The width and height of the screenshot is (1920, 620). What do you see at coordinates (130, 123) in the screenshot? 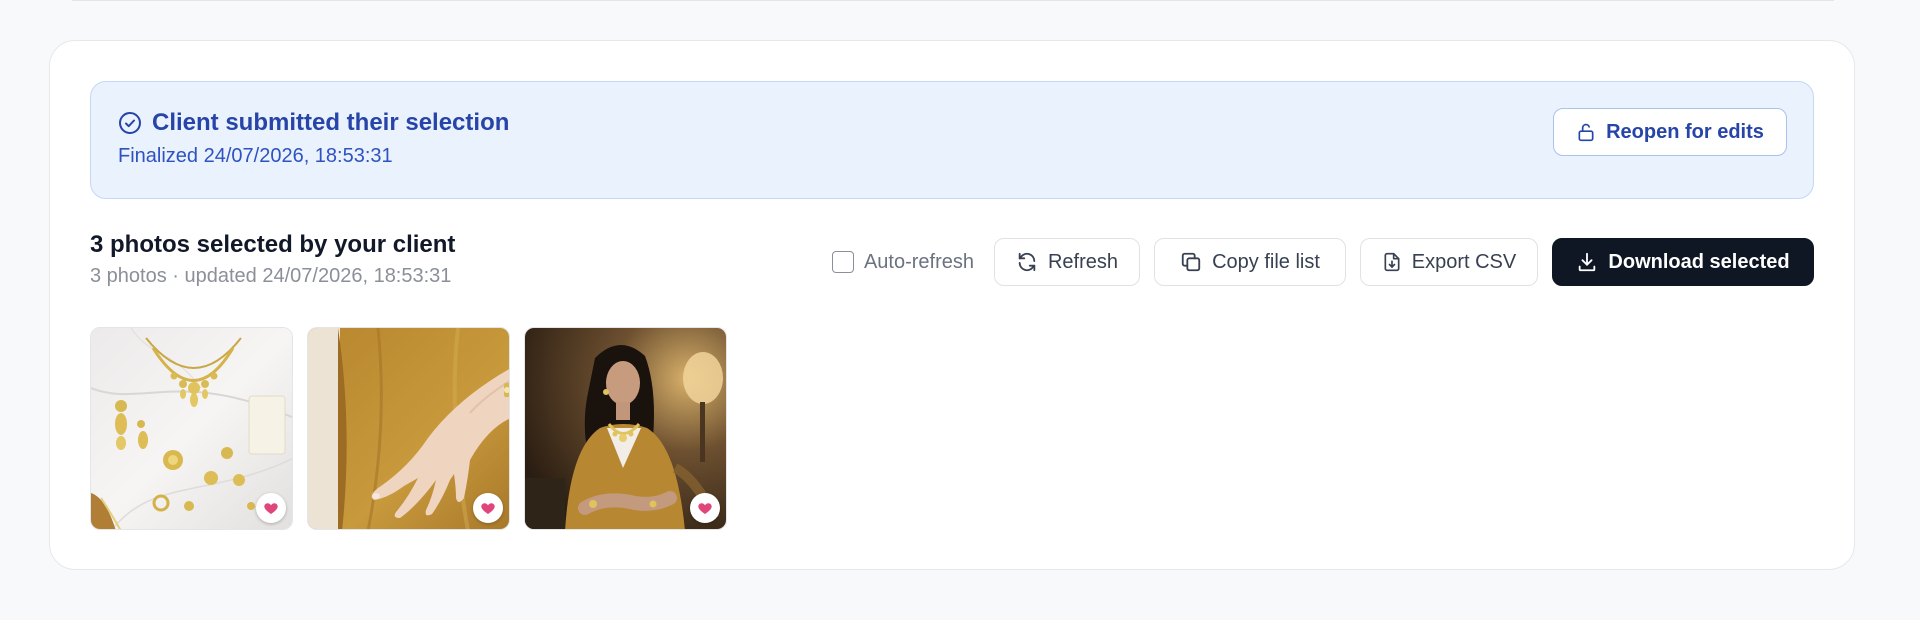
I see `check-circle-icon` at bounding box center [130, 123].